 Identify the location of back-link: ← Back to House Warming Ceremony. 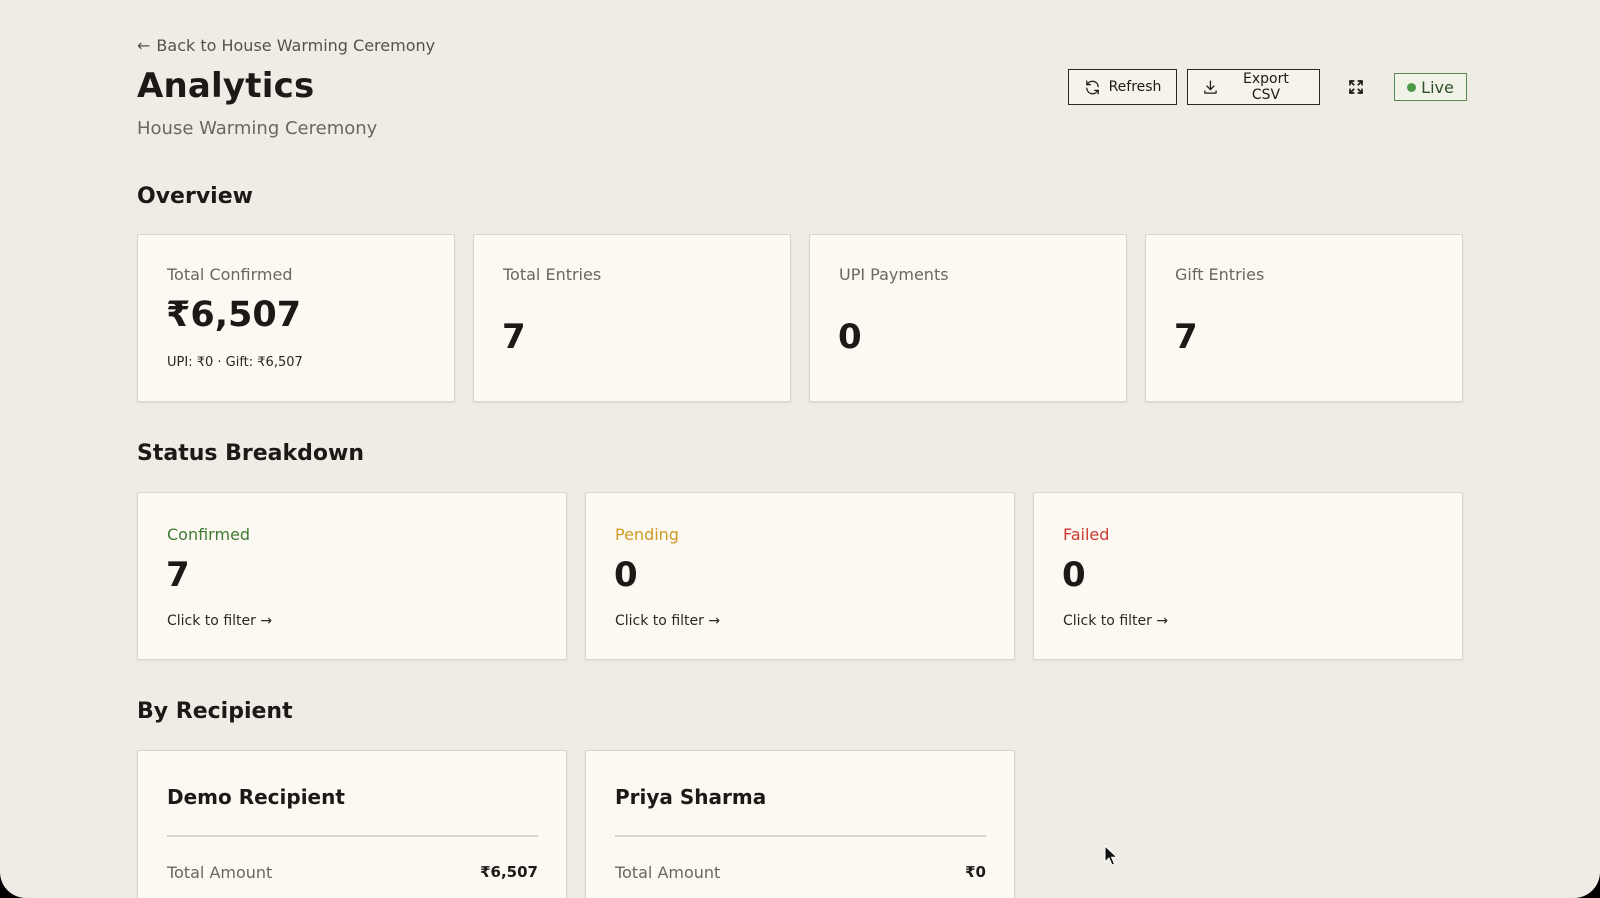
(286, 45).